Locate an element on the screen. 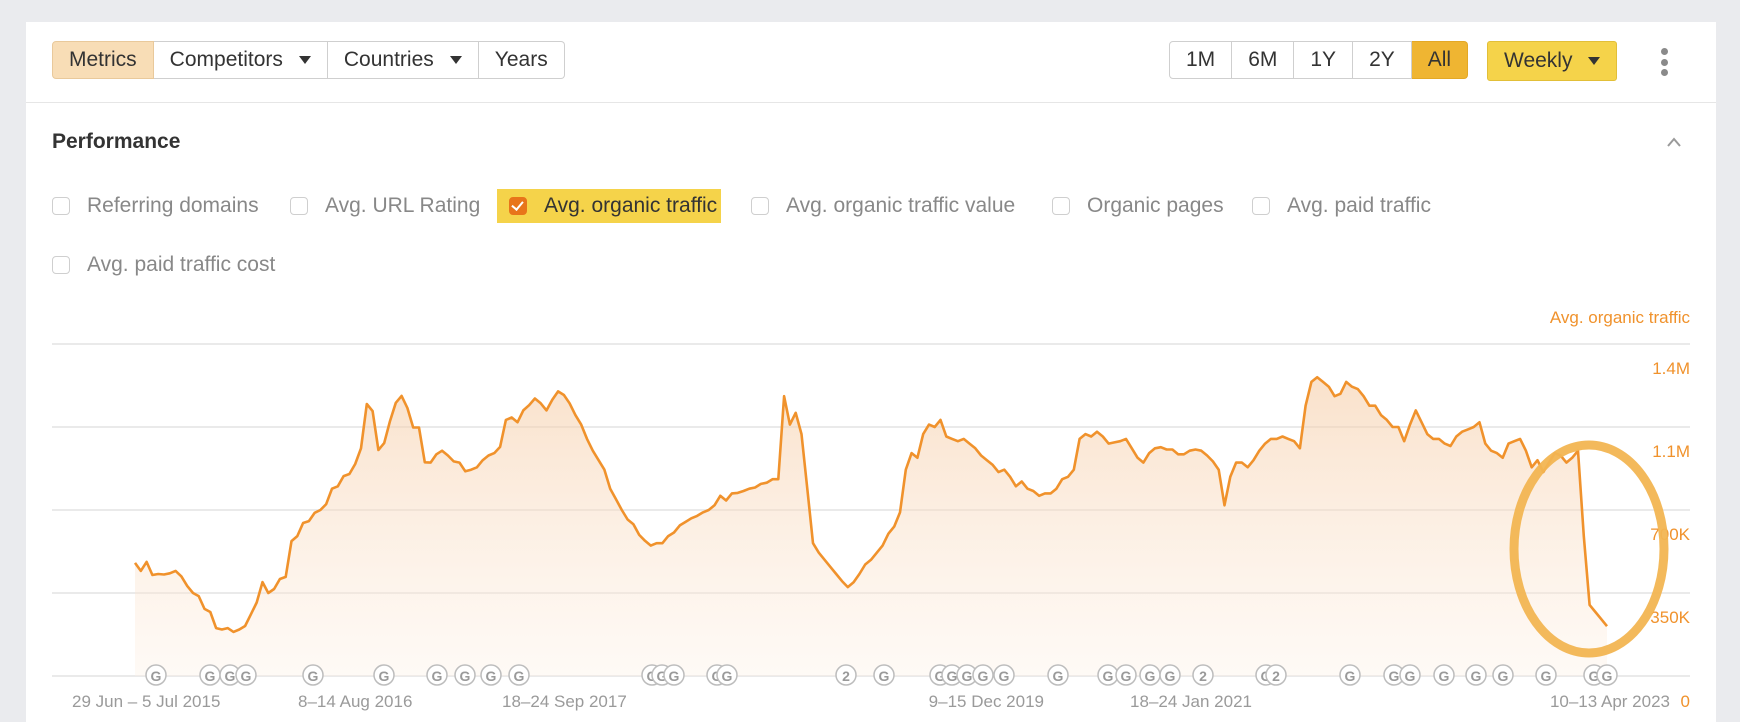 The height and width of the screenshot is (722, 1740). y-tick-label: 1.4M is located at coordinates (1671, 368).